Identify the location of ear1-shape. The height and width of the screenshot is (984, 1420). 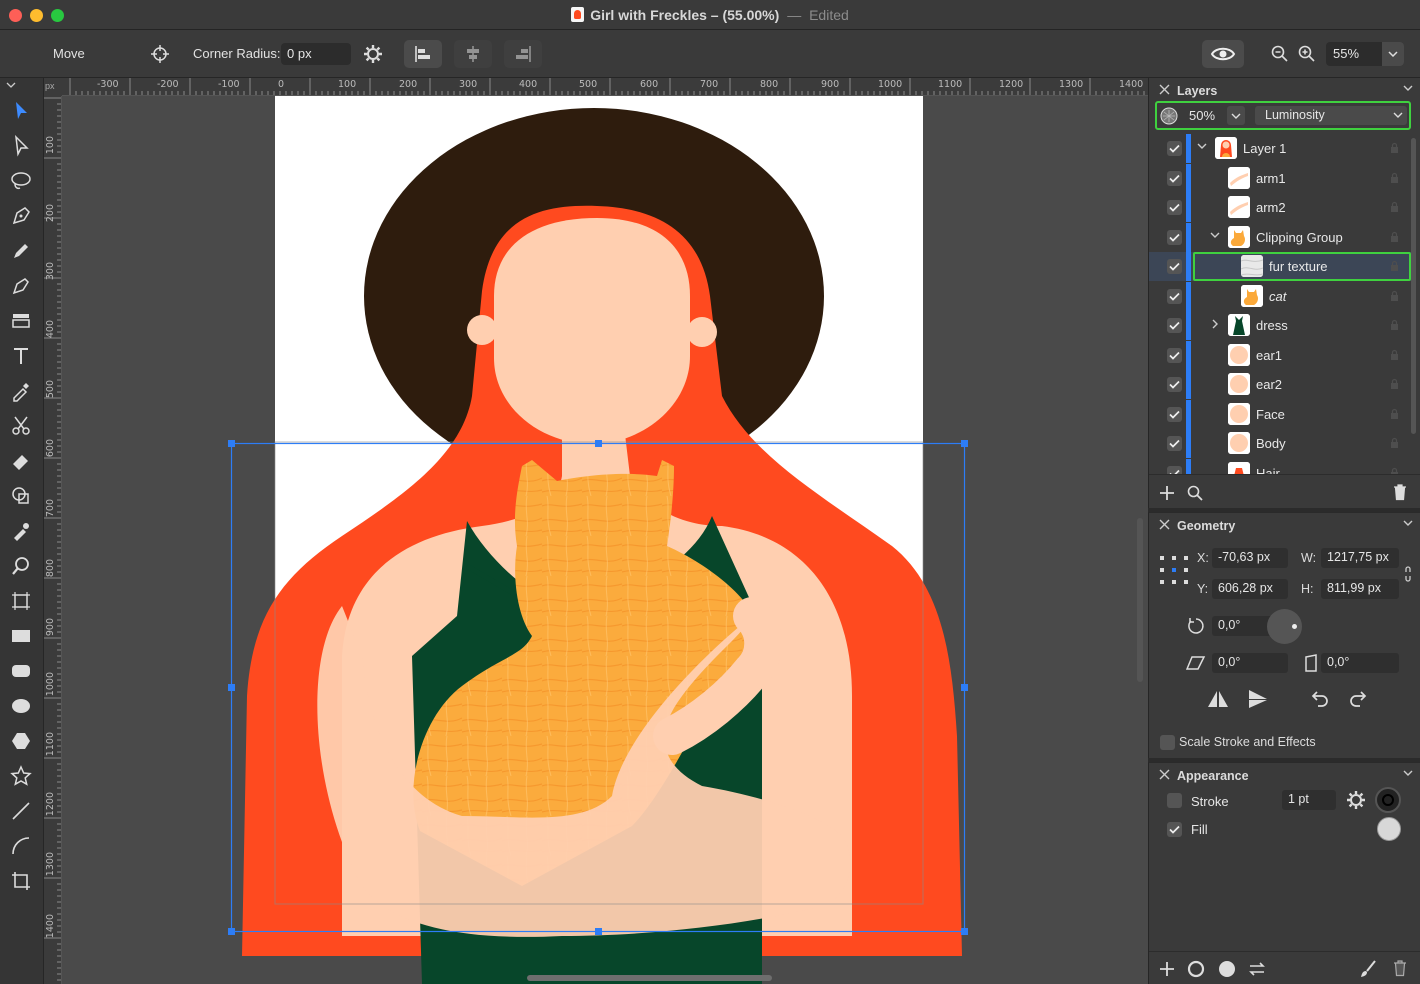
(482, 330).